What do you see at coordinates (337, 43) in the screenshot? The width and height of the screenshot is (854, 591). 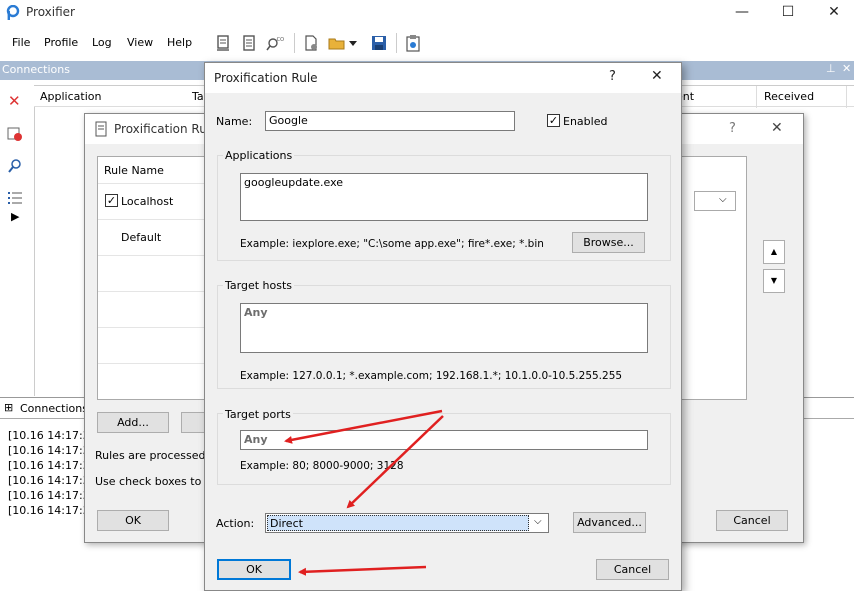 I see `open-profile-icon` at bounding box center [337, 43].